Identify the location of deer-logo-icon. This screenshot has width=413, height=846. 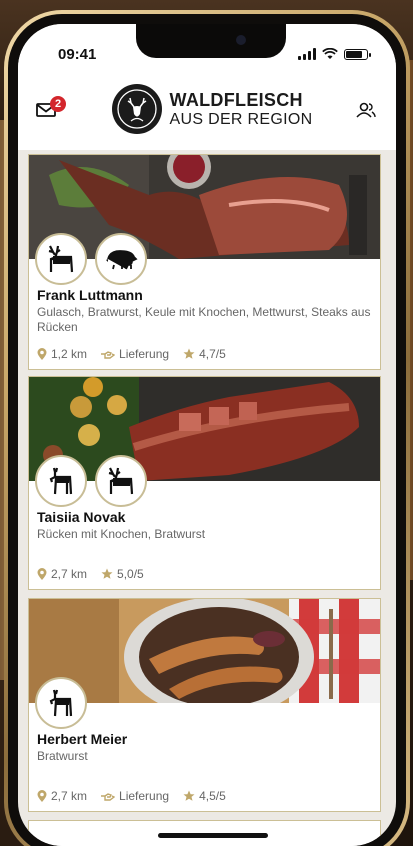
(136, 109).